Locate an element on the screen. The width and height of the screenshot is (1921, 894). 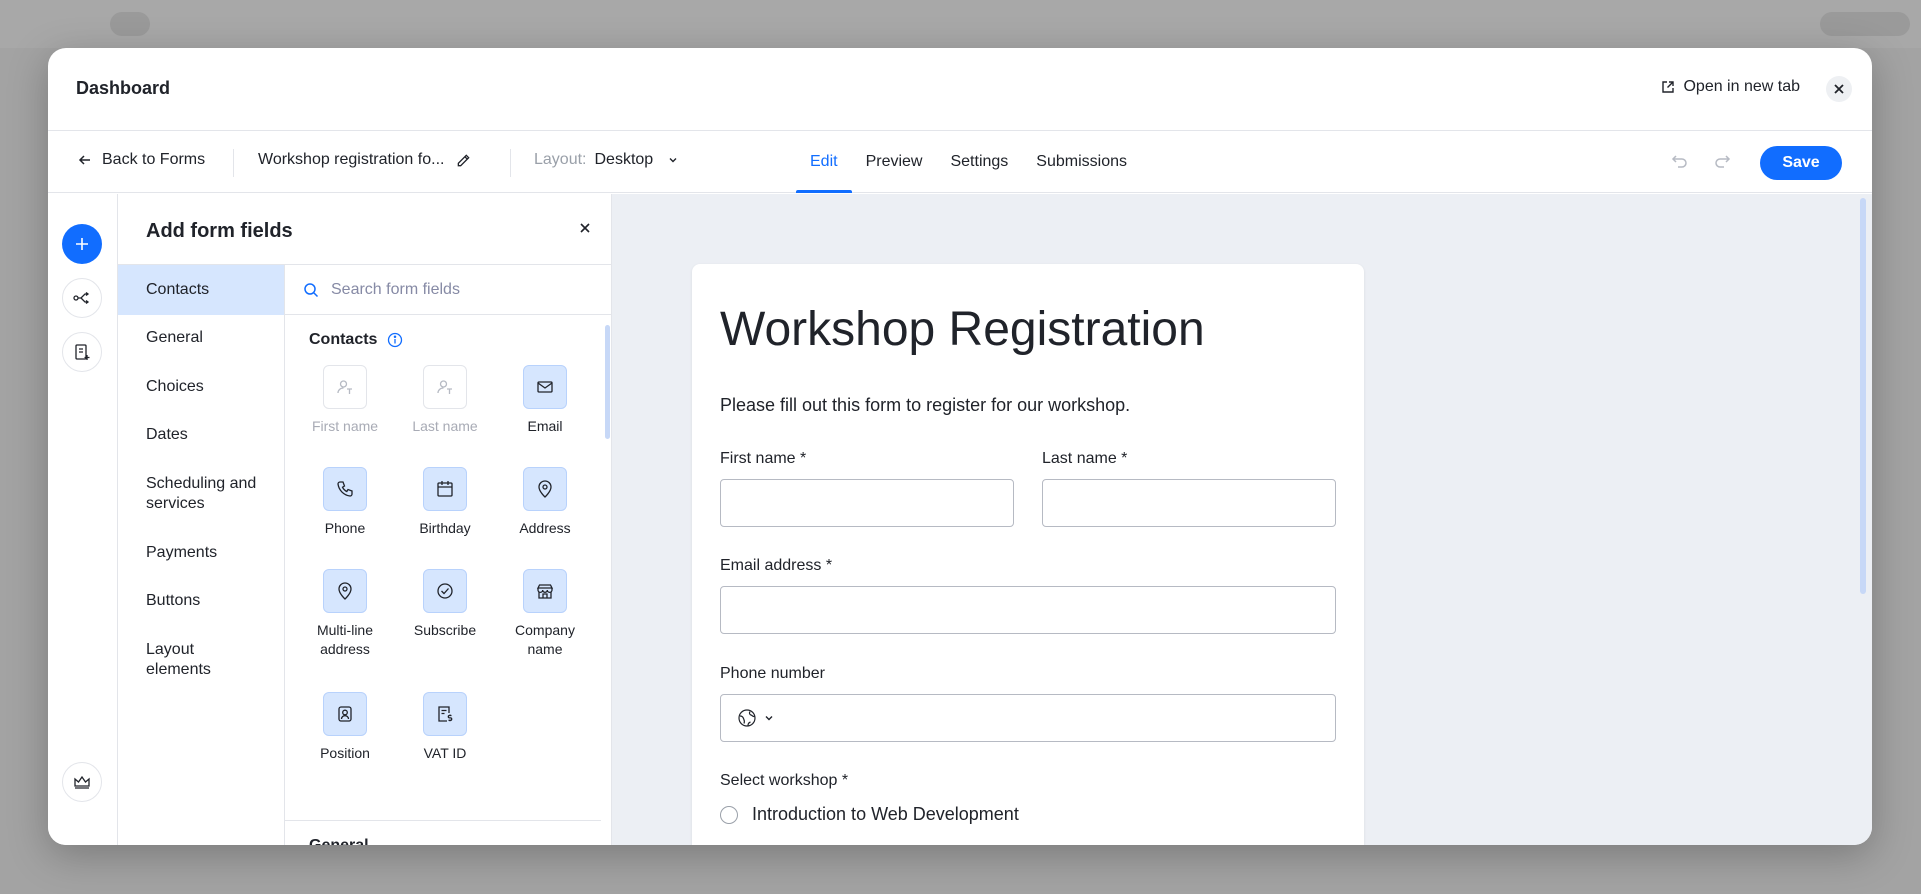
contacts-section-header: Contacts is located at coordinates (356, 340).